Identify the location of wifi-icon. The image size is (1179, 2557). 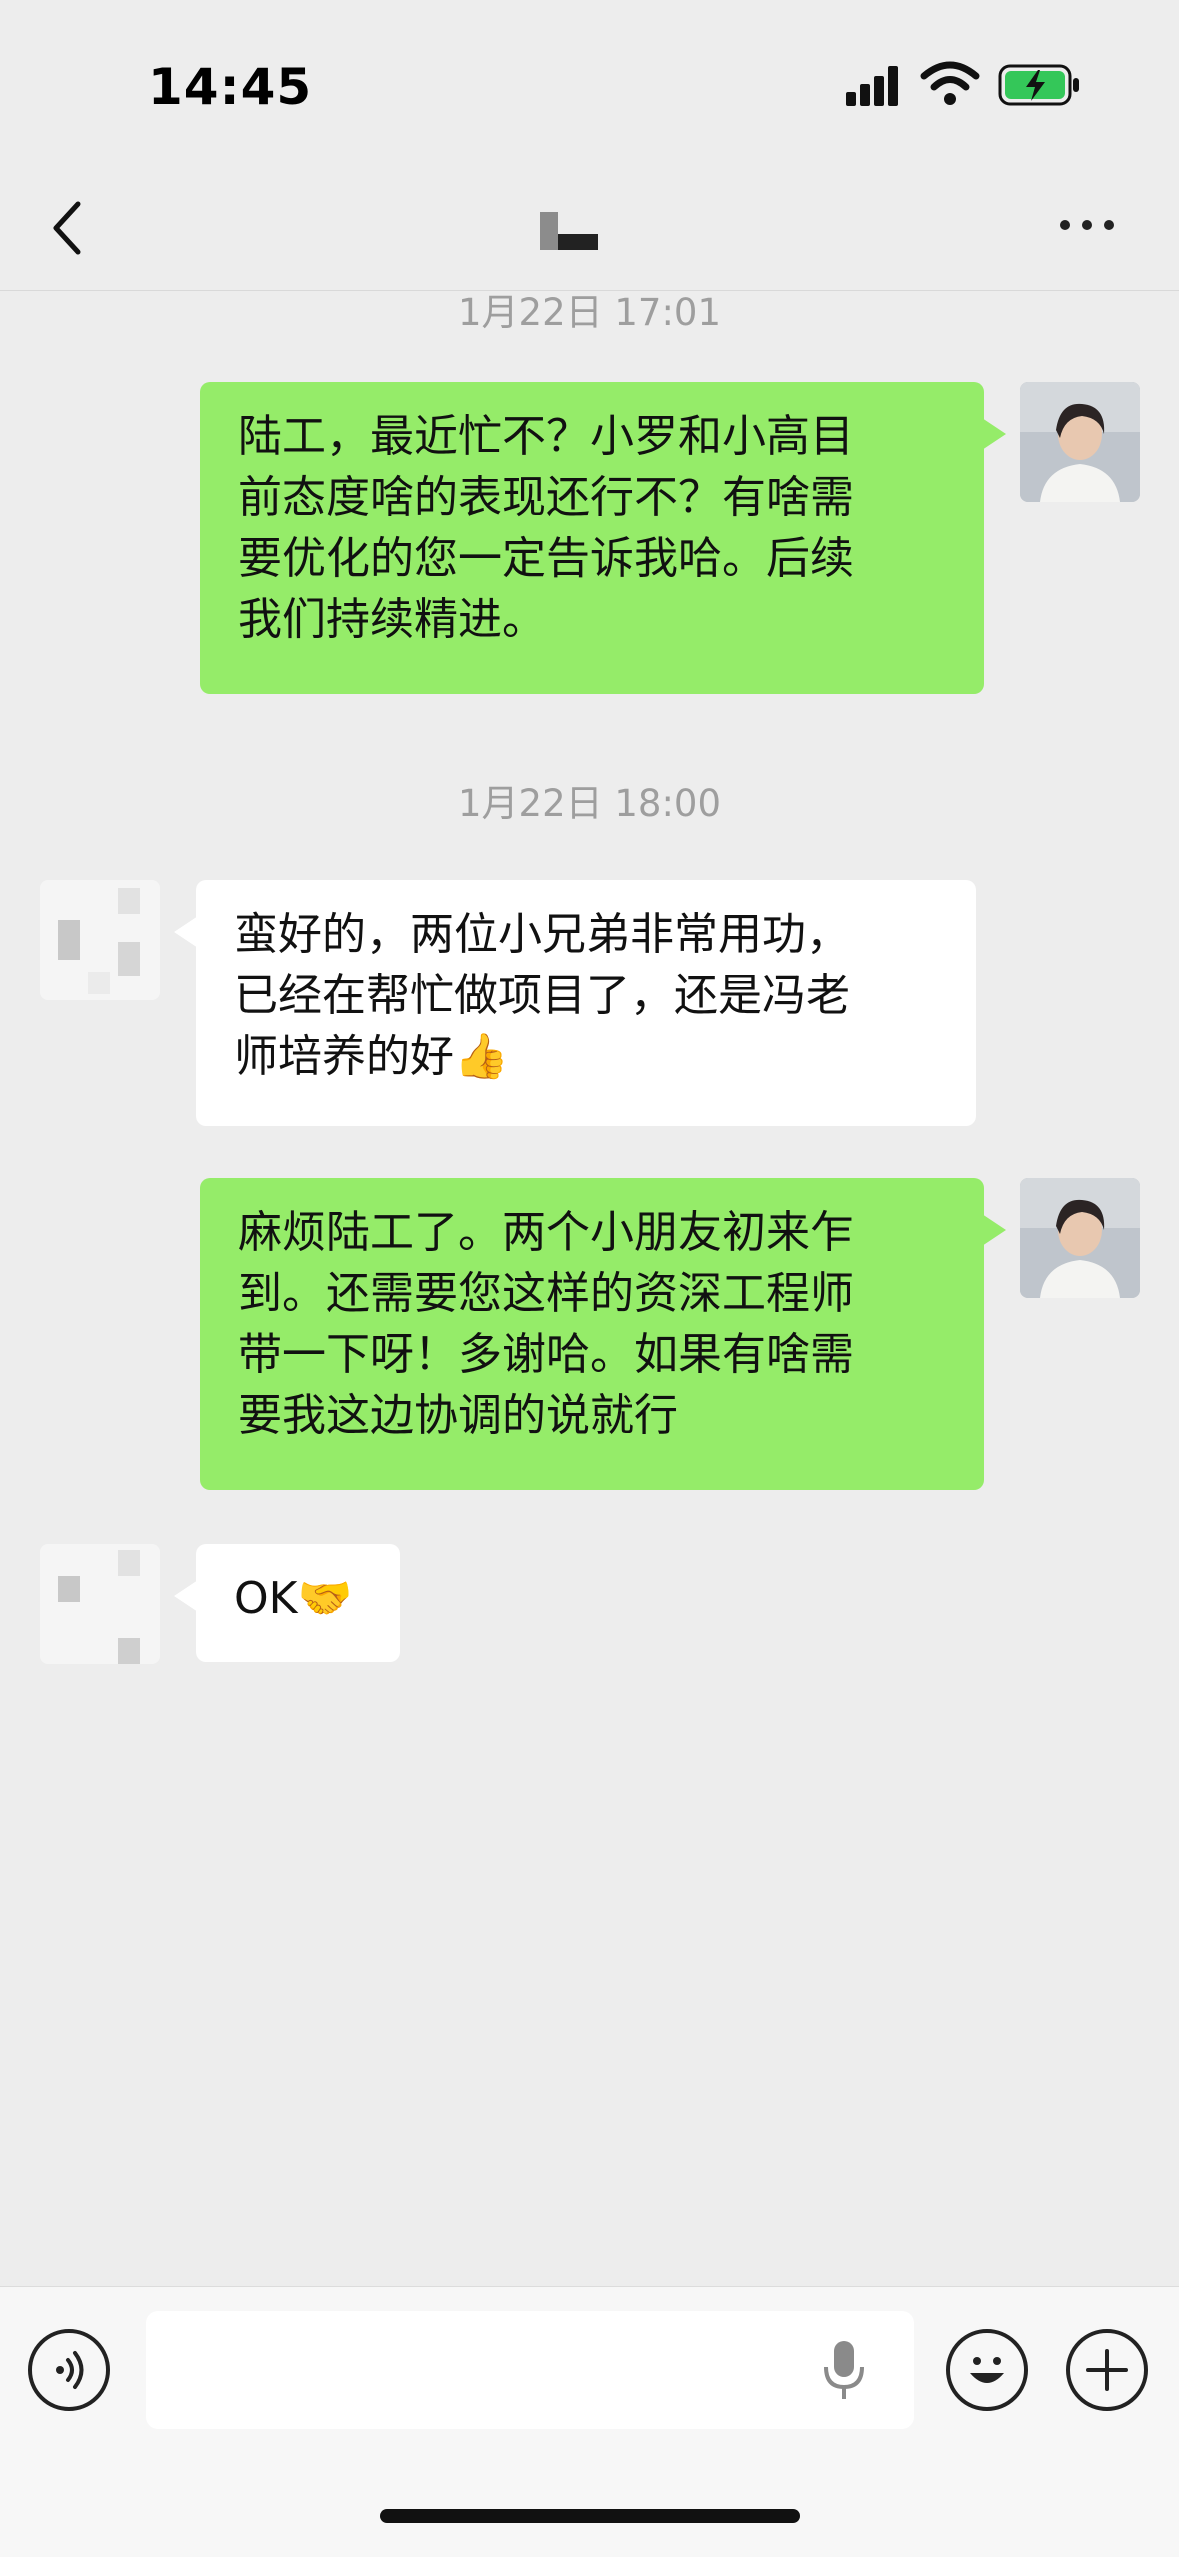
(950, 83).